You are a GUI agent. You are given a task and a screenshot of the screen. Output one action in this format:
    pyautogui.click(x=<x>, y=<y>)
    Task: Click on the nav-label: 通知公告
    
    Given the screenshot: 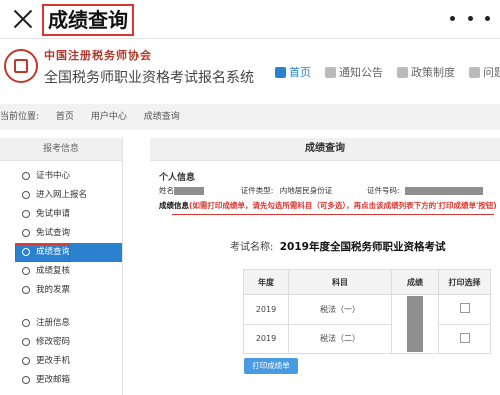 What is the action you would take?
    pyautogui.click(x=361, y=72)
    